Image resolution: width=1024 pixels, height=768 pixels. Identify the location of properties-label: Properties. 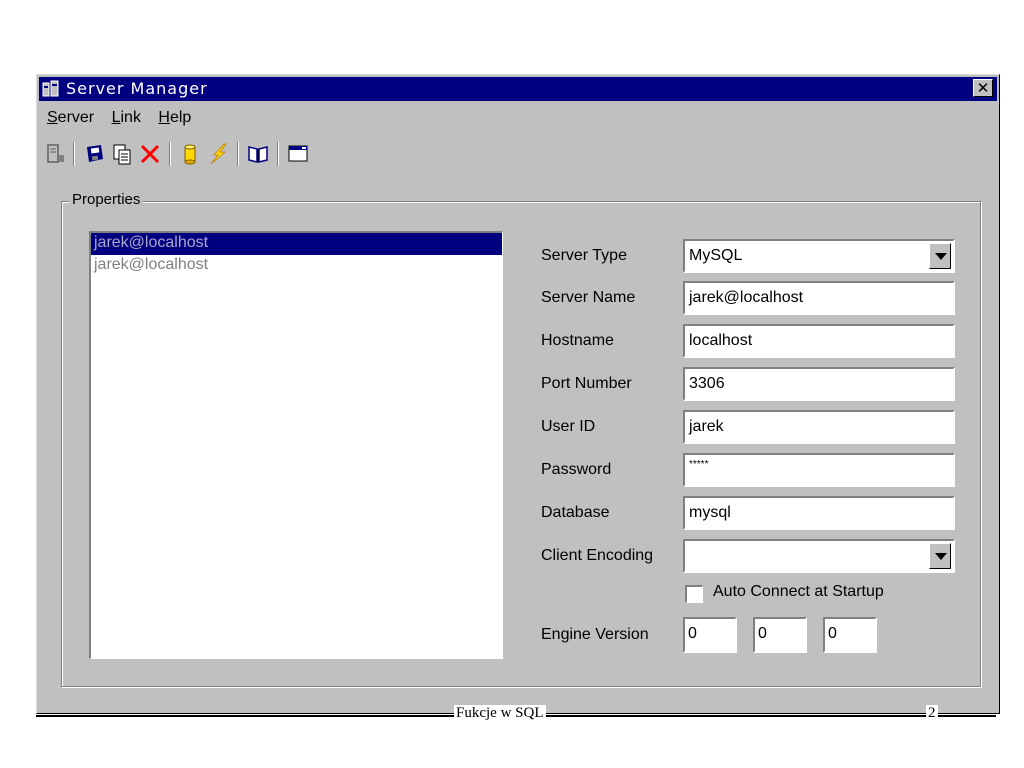
(106, 199).